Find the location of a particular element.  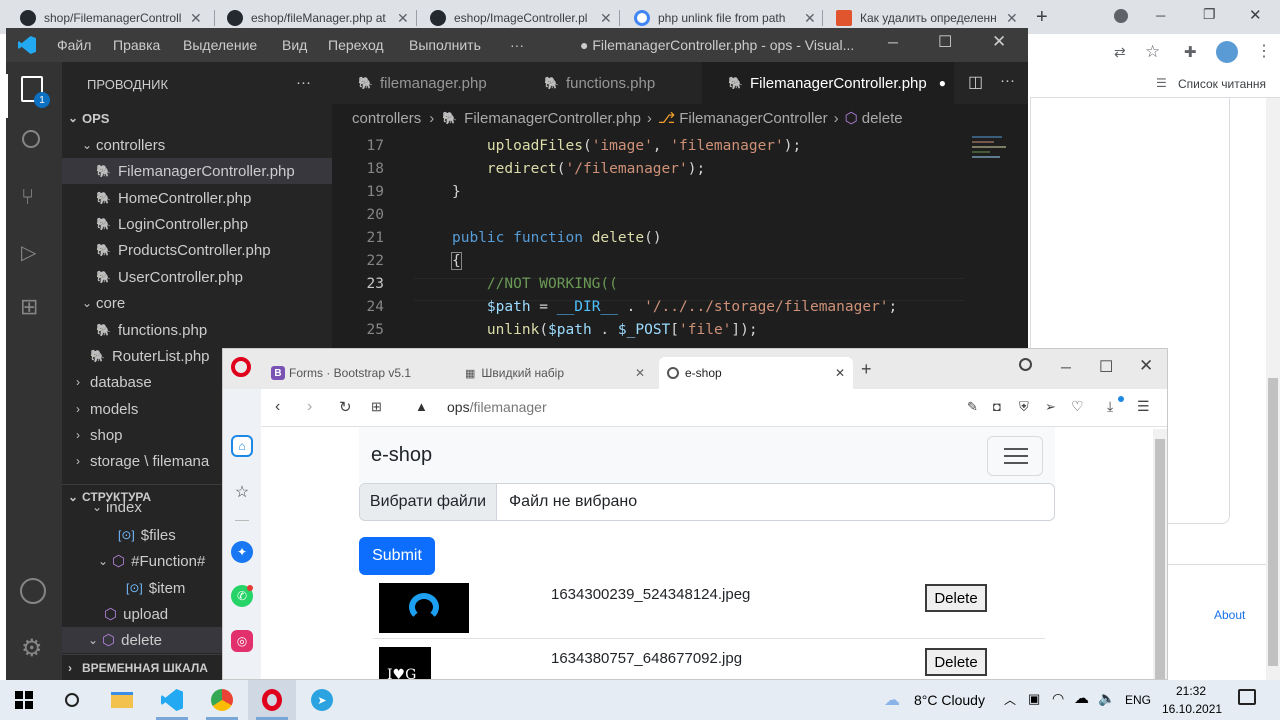

menu-edit: Правка is located at coordinates (136, 45).